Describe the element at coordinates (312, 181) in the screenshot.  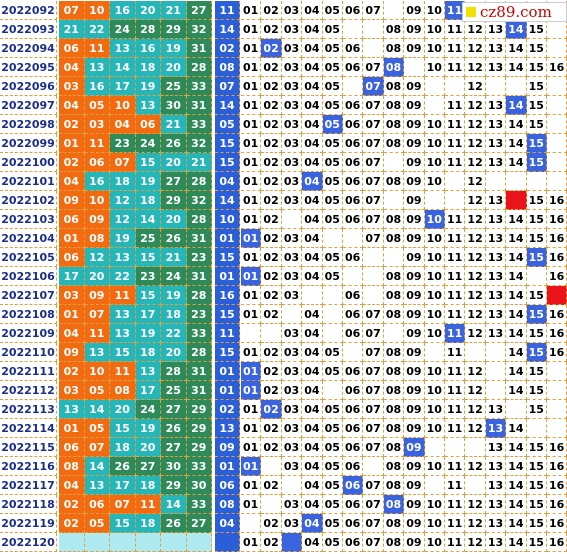
I see `distribution-hit: 04` at that location.